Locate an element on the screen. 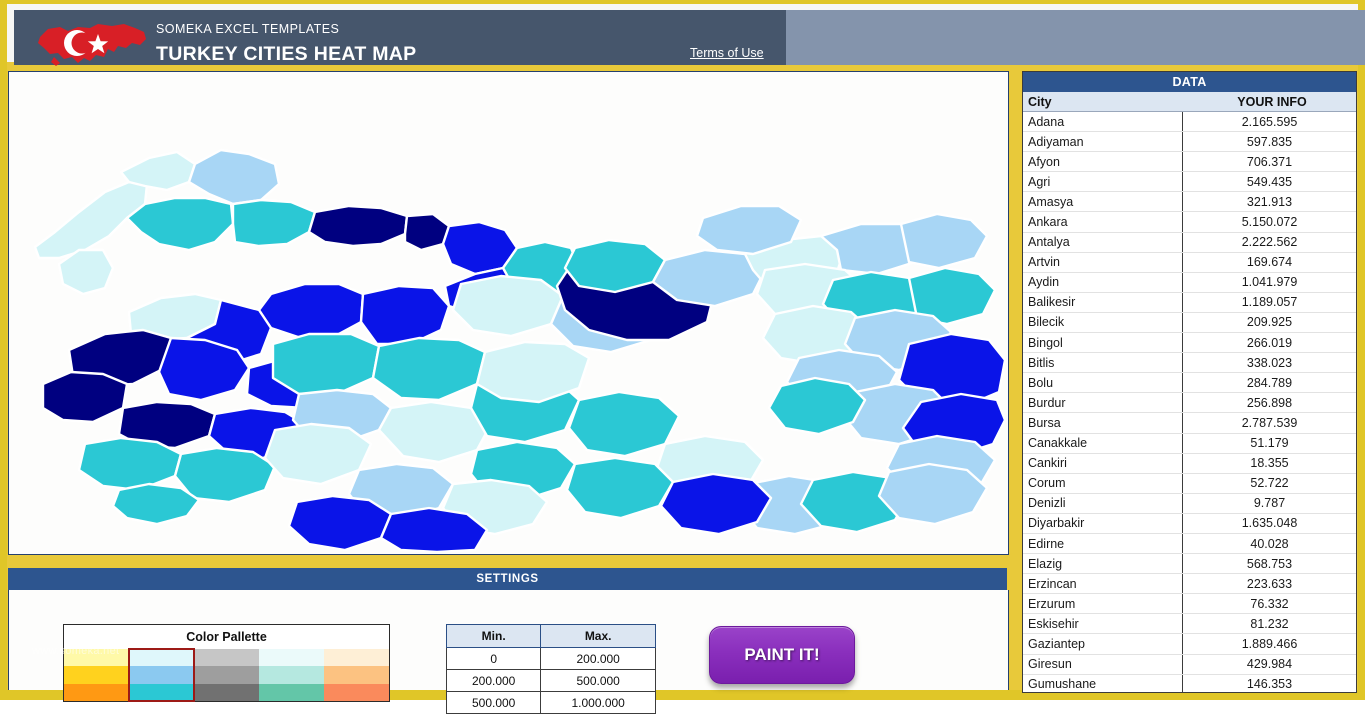 This screenshot has width=1365, height=714. table-row: Bilecik 209.925 is located at coordinates (1189, 323).